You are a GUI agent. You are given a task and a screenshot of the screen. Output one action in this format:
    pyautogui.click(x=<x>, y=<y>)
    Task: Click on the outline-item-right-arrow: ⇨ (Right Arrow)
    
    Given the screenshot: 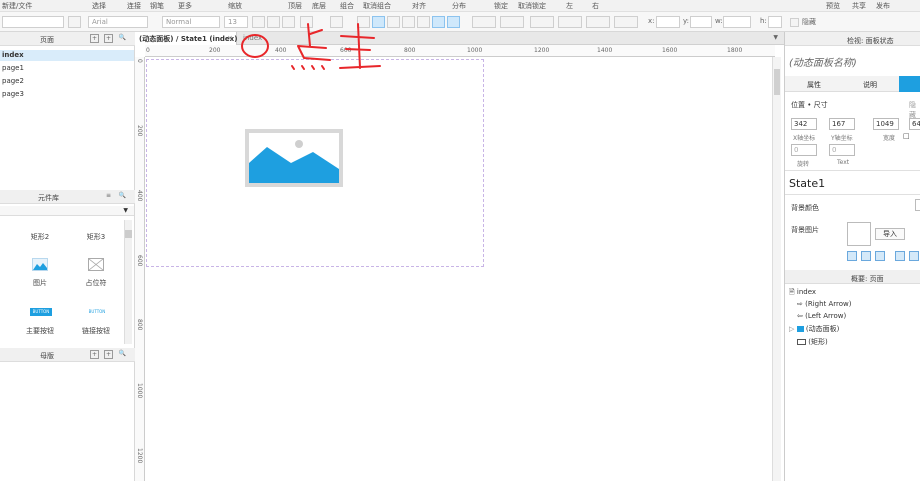 What is the action you would take?
    pyautogui.click(x=824, y=304)
    